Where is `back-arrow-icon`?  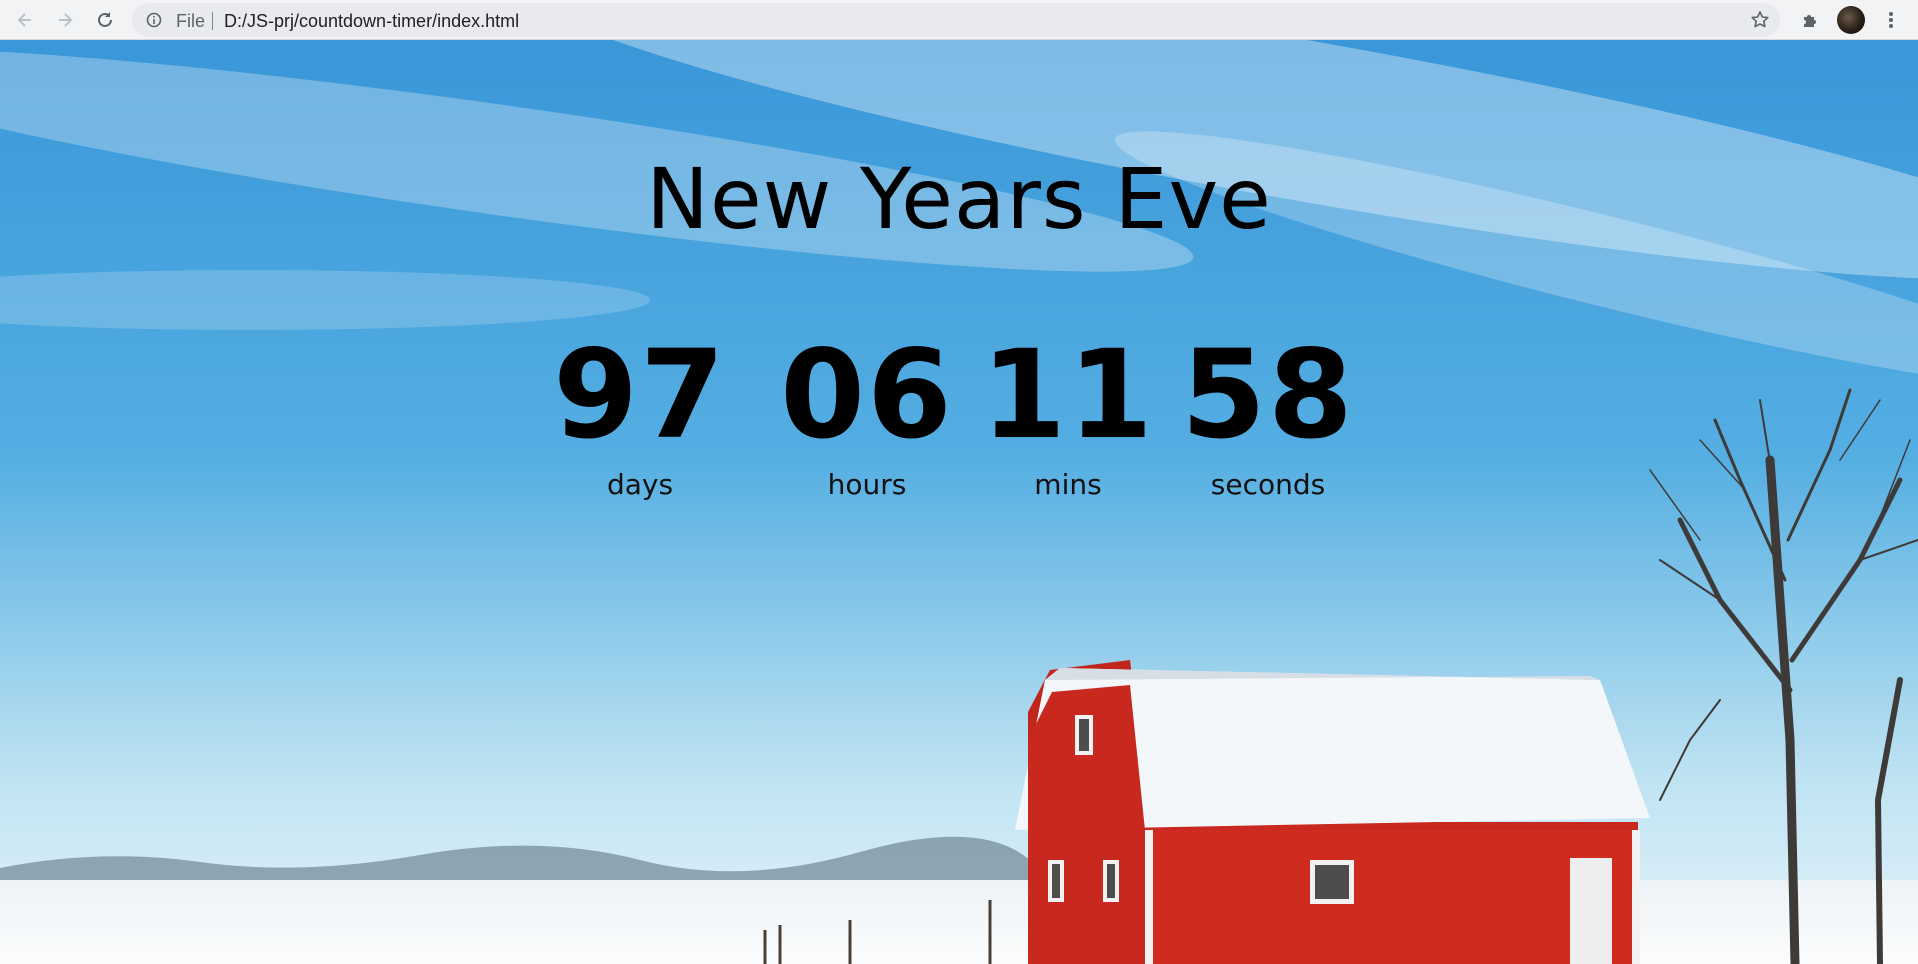 back-arrow-icon is located at coordinates (24, 20).